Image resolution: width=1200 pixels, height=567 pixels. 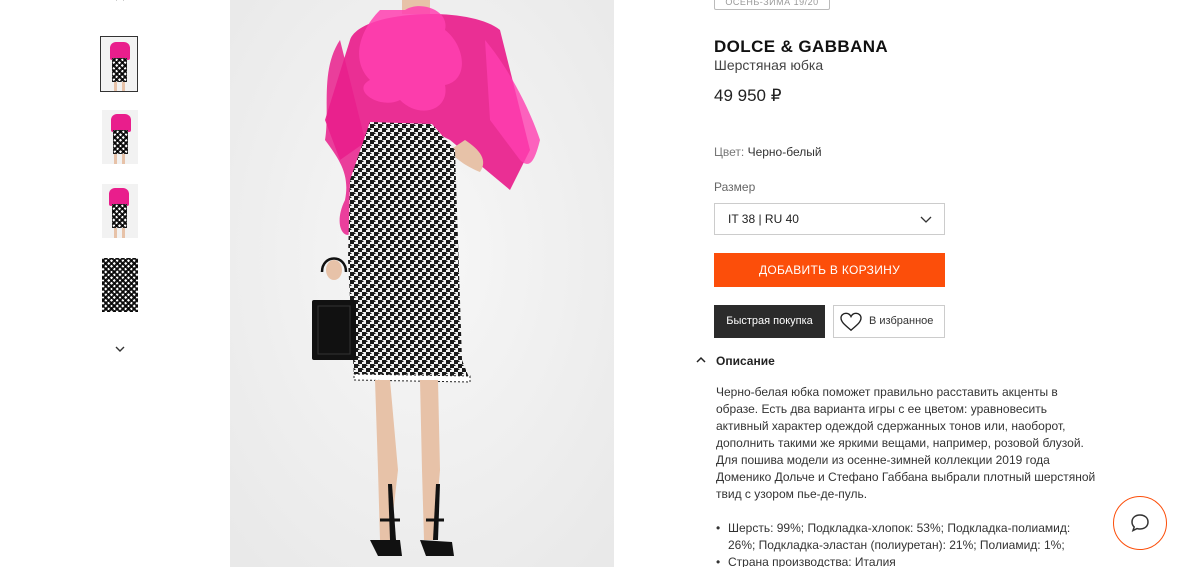 I want to click on description-heading: Описание, so click(x=745, y=361).